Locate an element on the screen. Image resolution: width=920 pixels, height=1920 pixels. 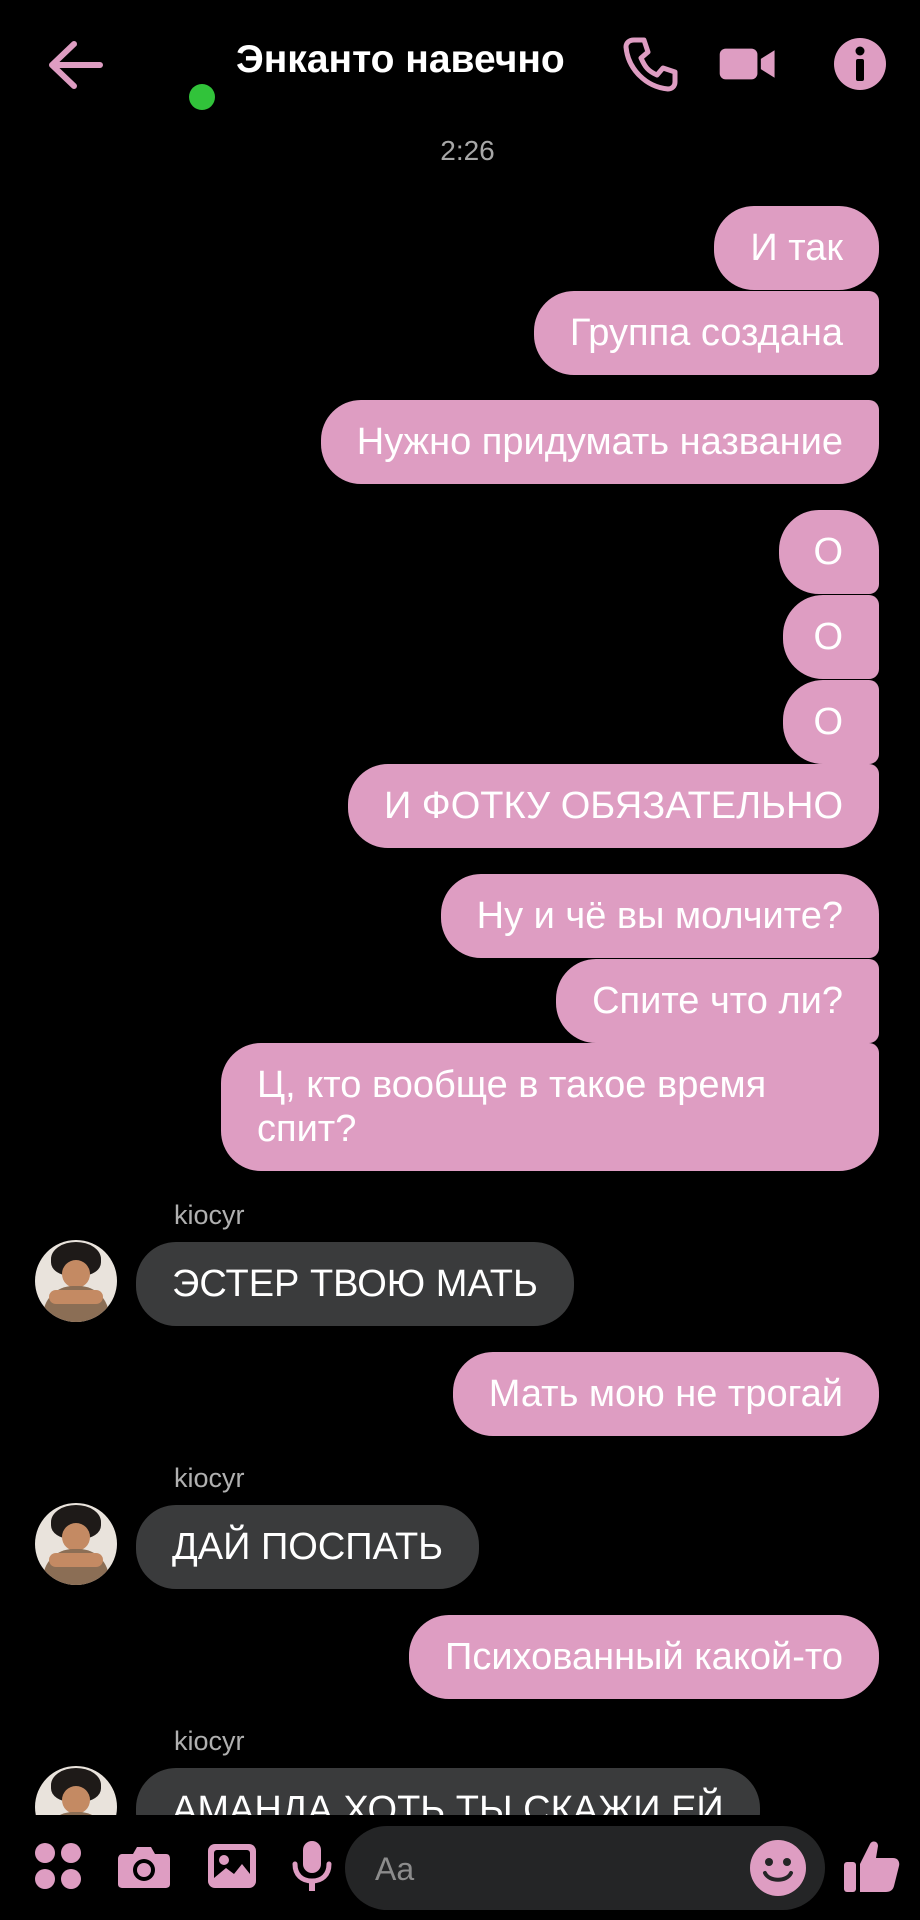
info-icon is located at coordinates (860, 64).